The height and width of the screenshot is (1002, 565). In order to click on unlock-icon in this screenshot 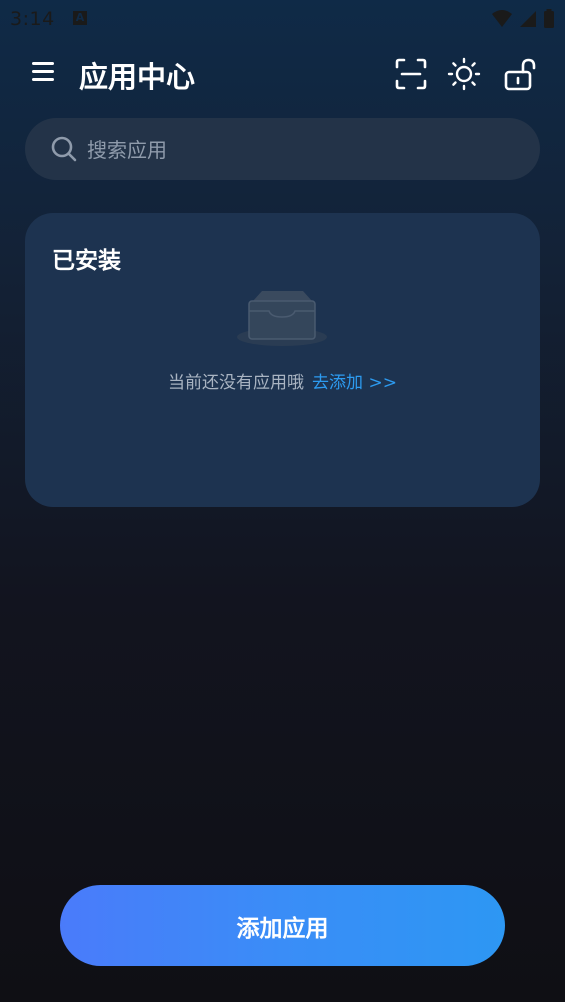, I will do `click(519, 74)`.